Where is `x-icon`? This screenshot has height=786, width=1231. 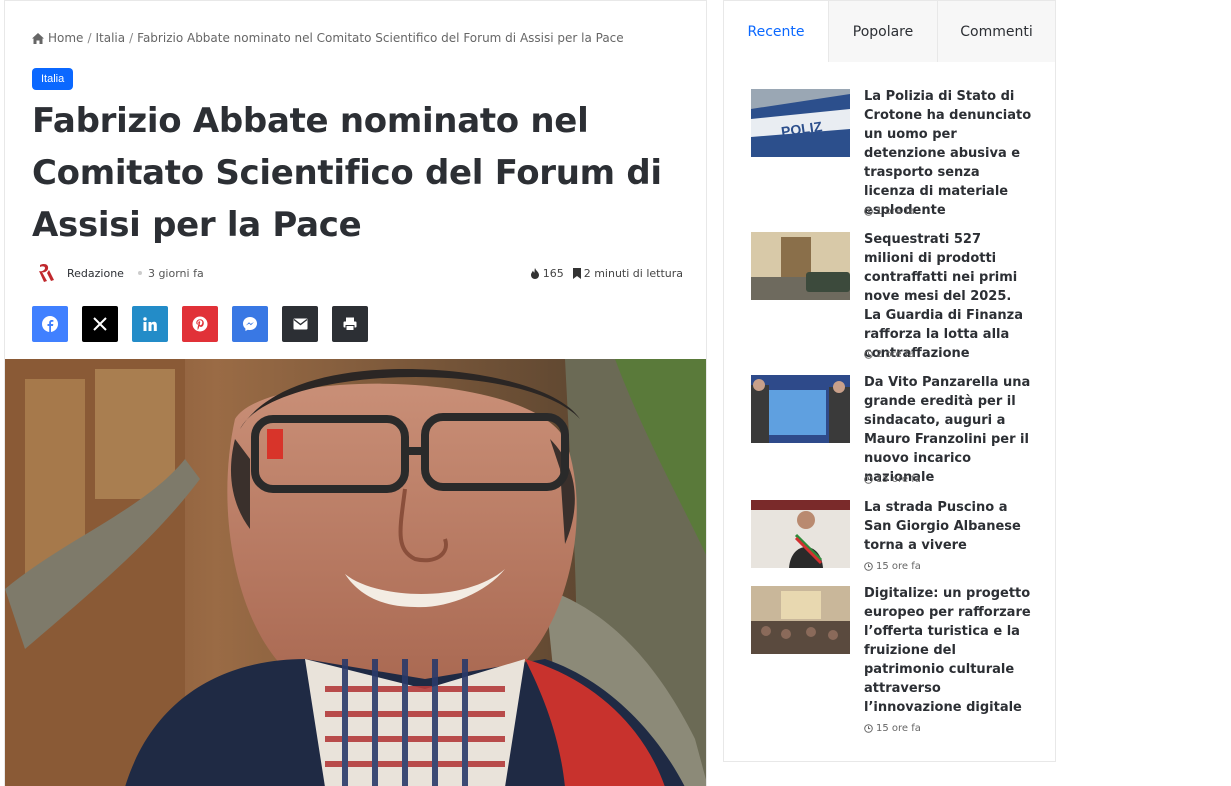
x-icon is located at coordinates (100, 324).